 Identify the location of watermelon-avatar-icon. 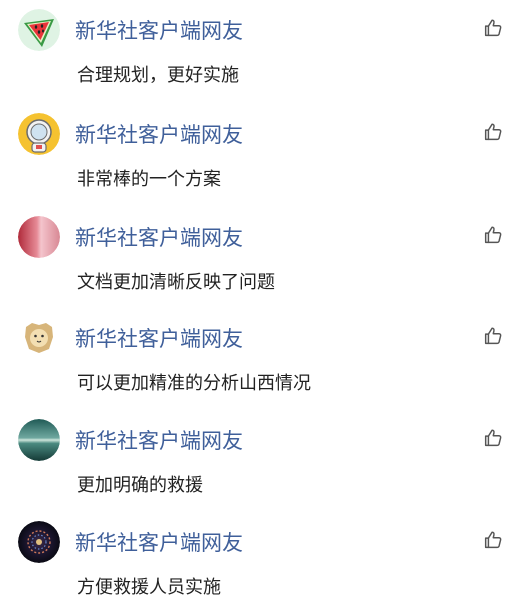
(39, 30).